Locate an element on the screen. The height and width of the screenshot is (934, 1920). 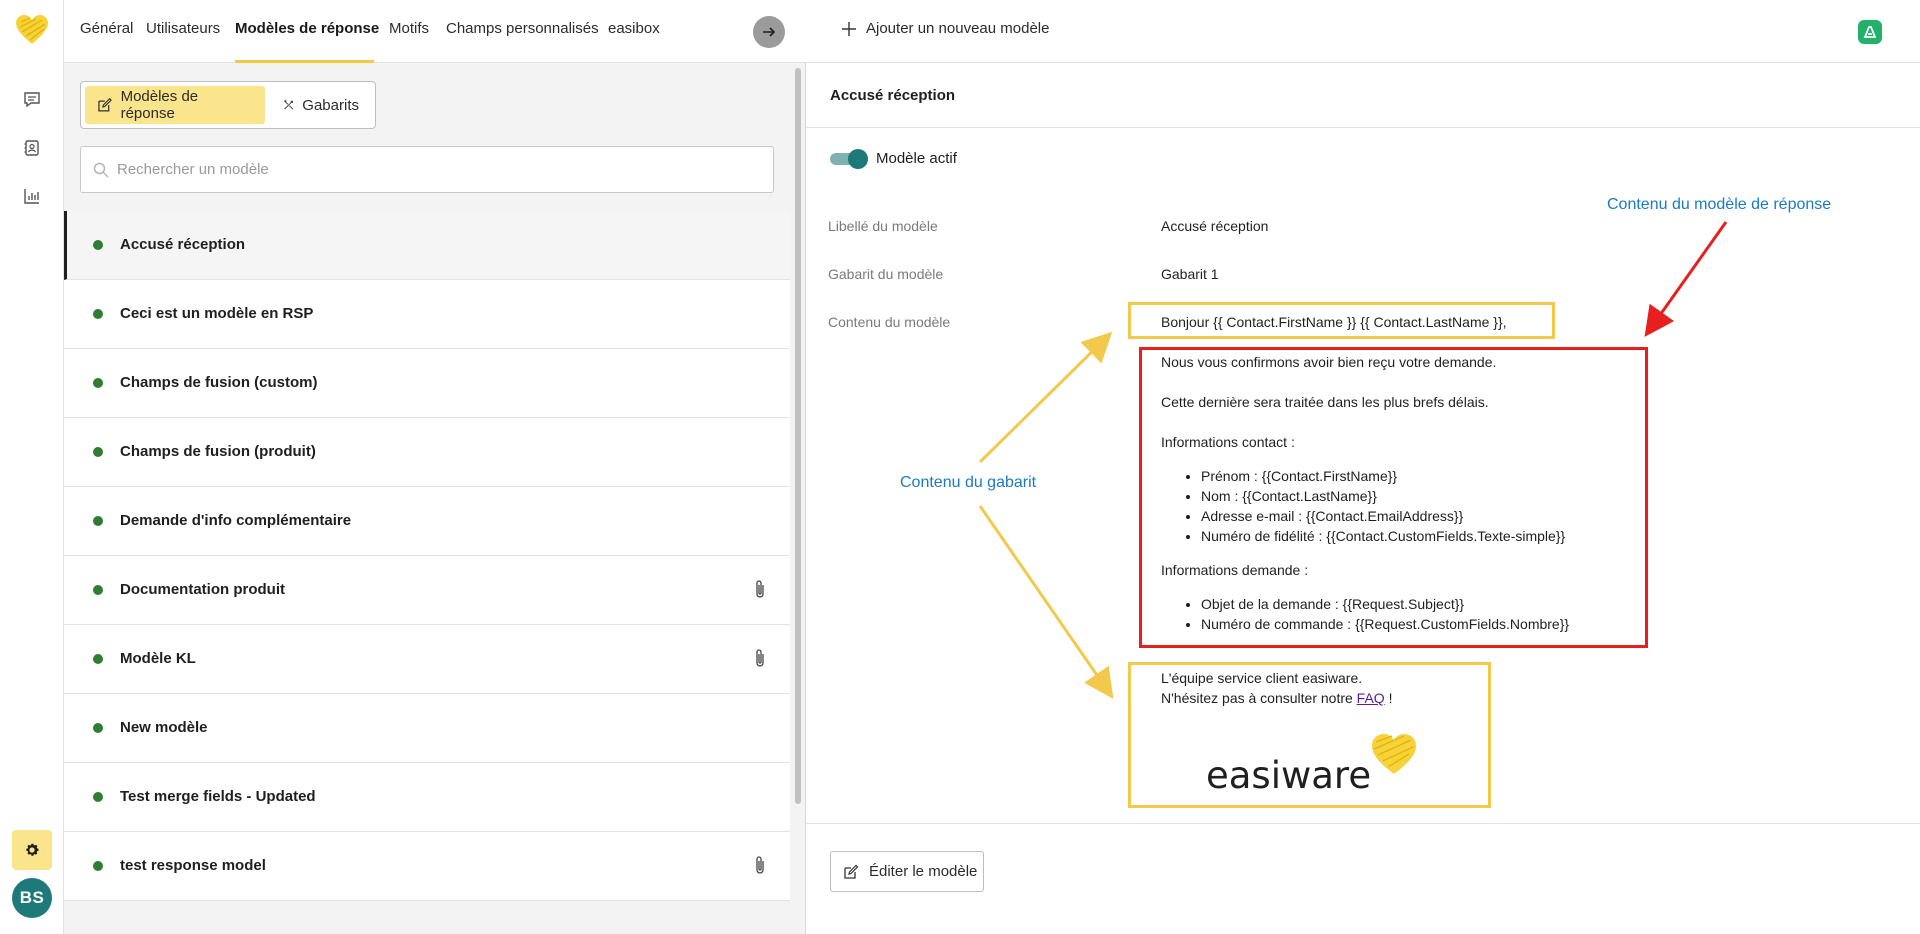
search-box is located at coordinates (427, 169).